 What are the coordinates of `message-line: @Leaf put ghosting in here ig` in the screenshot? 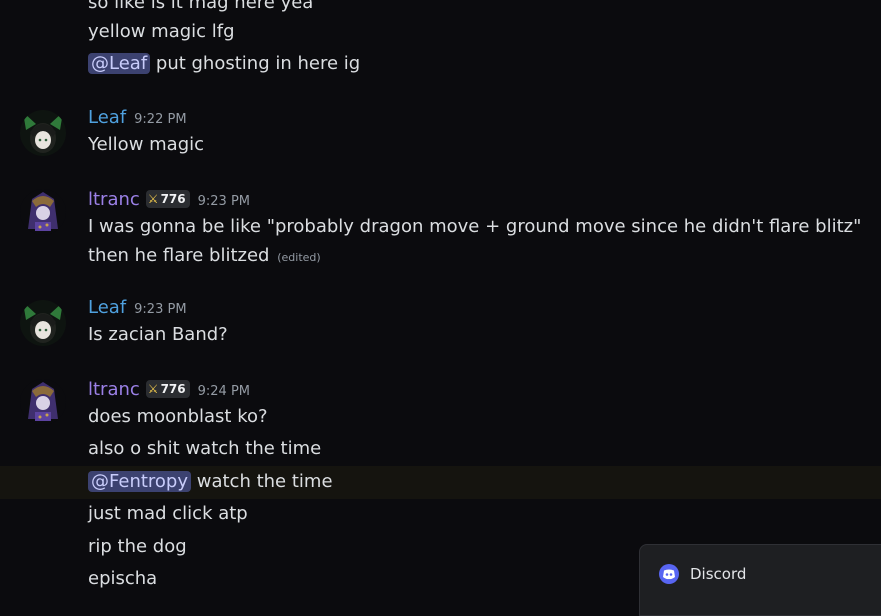 It's located at (224, 64).